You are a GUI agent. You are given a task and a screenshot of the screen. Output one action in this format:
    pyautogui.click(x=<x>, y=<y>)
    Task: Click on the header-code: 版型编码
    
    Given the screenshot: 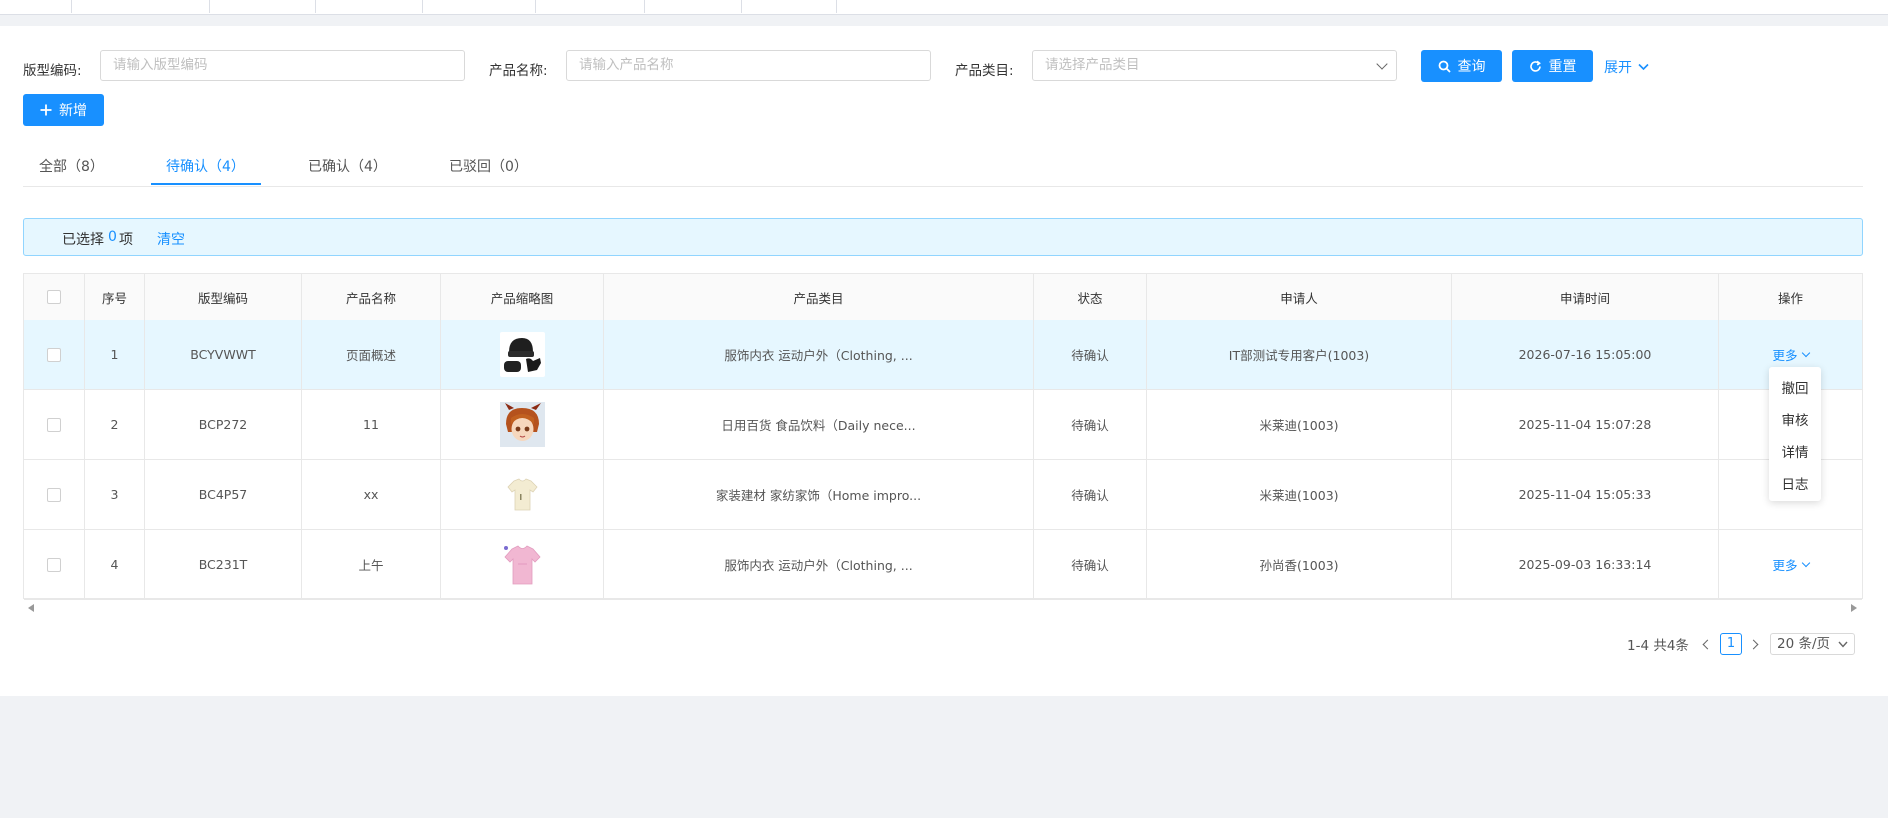 What is the action you would take?
    pyautogui.click(x=223, y=297)
    